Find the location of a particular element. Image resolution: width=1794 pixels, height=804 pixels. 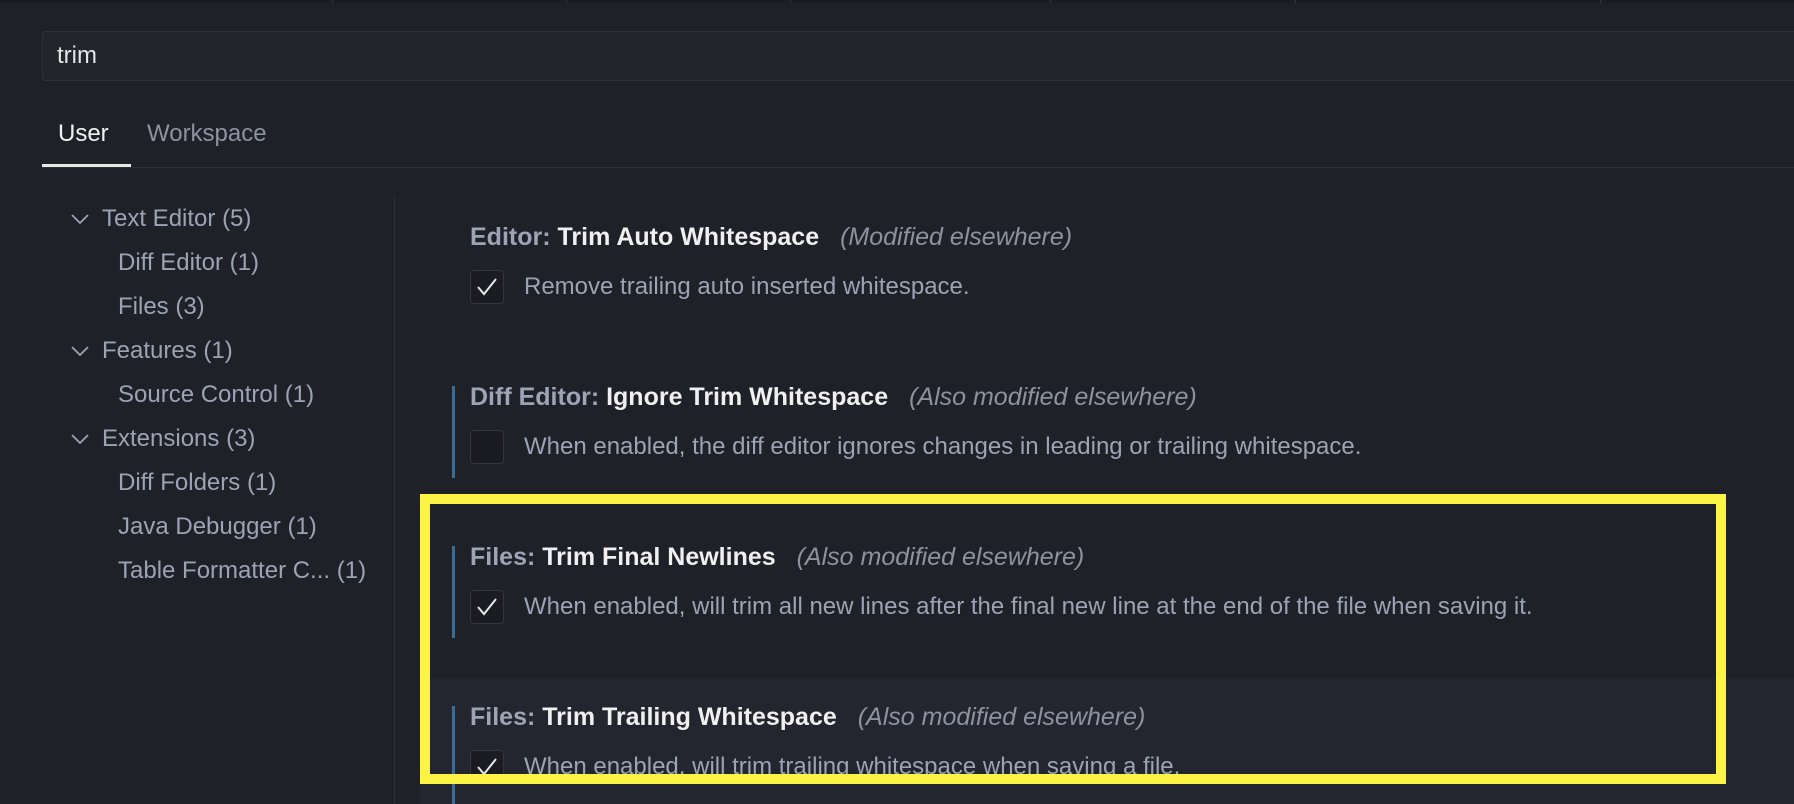

toc-item-diff-editor: Diff Editor (1) is located at coordinates (188, 263).